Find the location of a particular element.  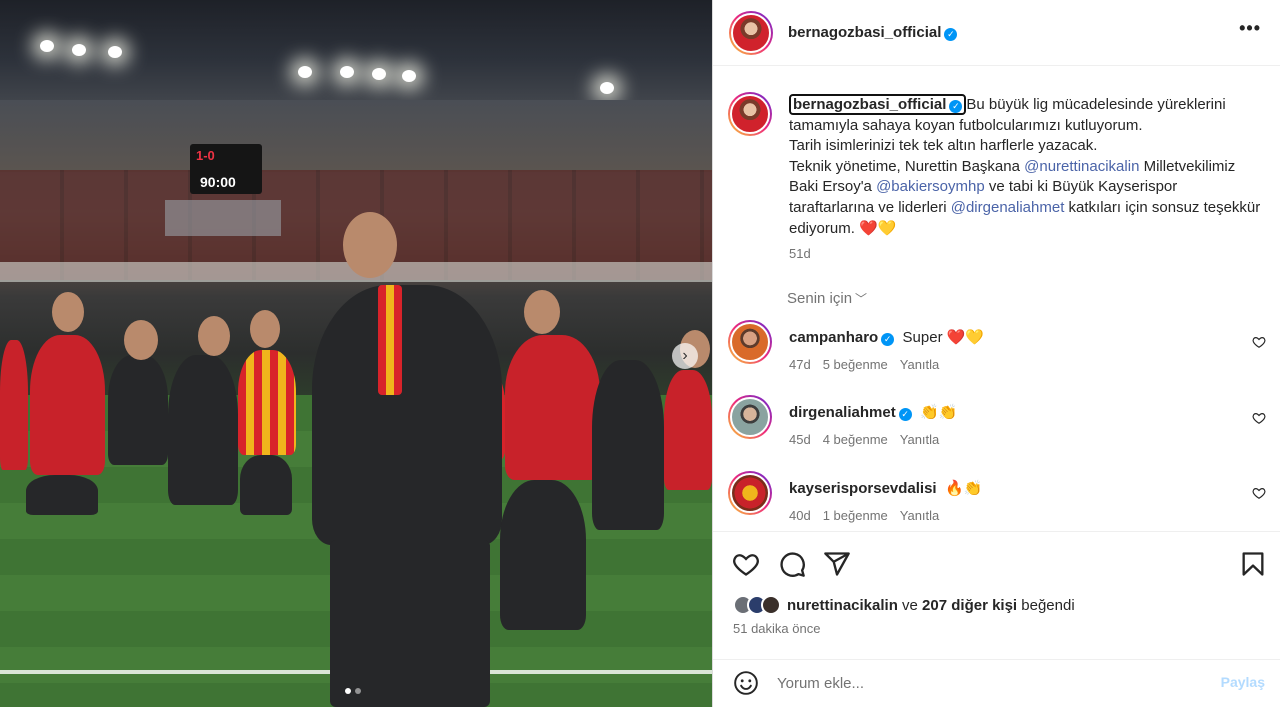

comment-likes: 1 beğenme is located at coordinates (855, 515).